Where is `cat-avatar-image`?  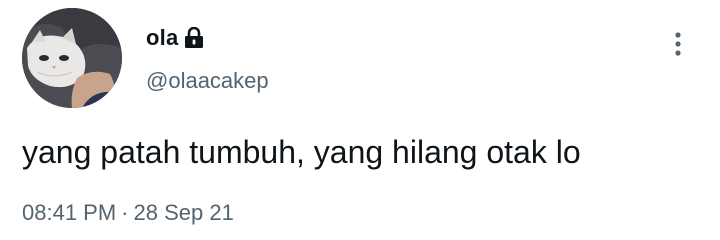 cat-avatar-image is located at coordinates (72, 58).